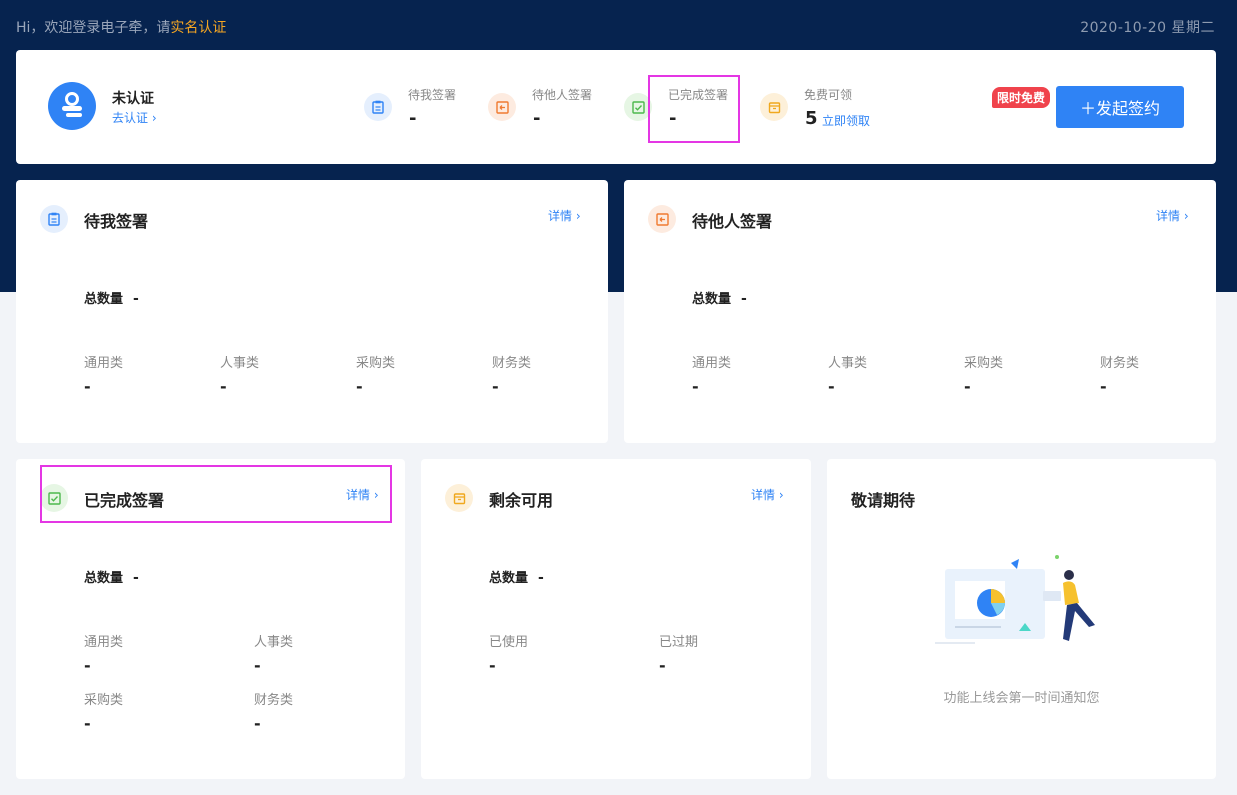 The image size is (1237, 795). Describe the element at coordinates (679, 642) in the screenshot. I see `metric-label: 已过期` at that location.